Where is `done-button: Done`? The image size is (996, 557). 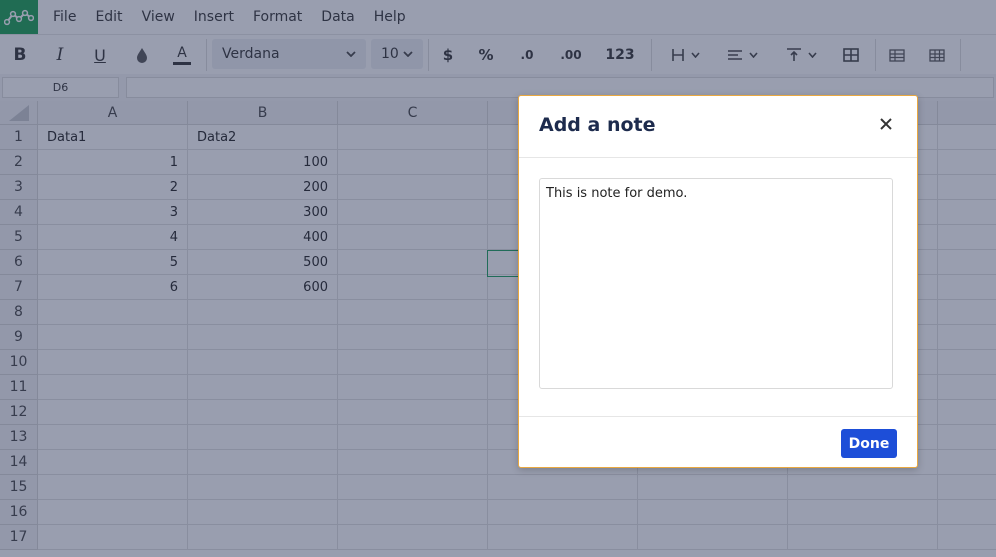 done-button: Done is located at coordinates (869, 443).